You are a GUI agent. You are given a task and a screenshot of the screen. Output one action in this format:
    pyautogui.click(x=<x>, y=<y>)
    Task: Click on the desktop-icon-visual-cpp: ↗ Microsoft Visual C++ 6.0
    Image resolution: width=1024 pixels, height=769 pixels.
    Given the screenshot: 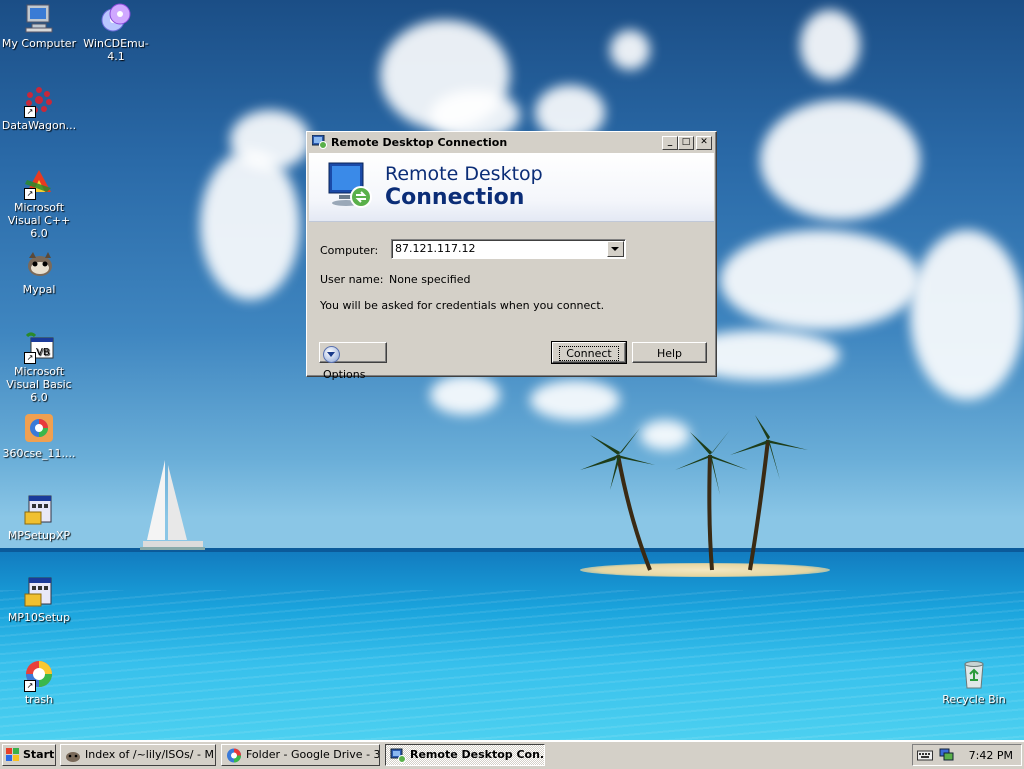 What is the action you would take?
    pyautogui.click(x=39, y=203)
    